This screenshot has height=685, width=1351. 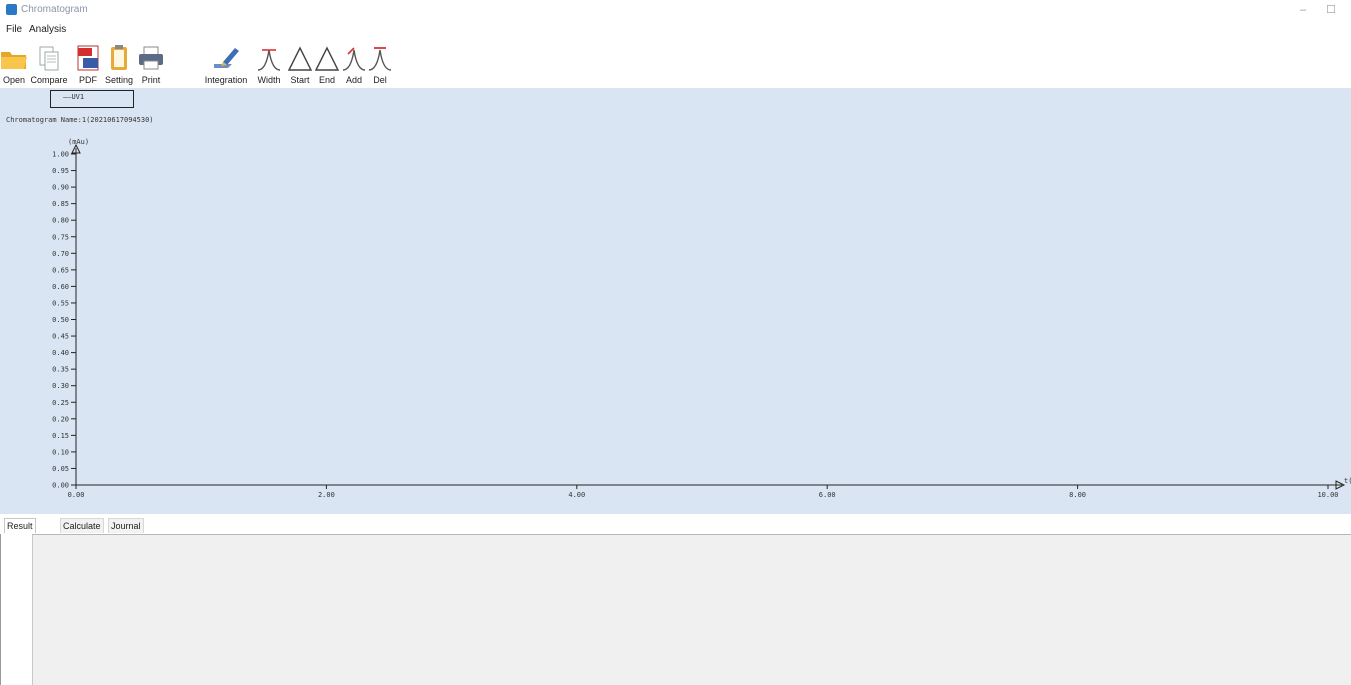 What do you see at coordinates (60, 287) in the screenshot?
I see `y-tick-label: 0.60` at bounding box center [60, 287].